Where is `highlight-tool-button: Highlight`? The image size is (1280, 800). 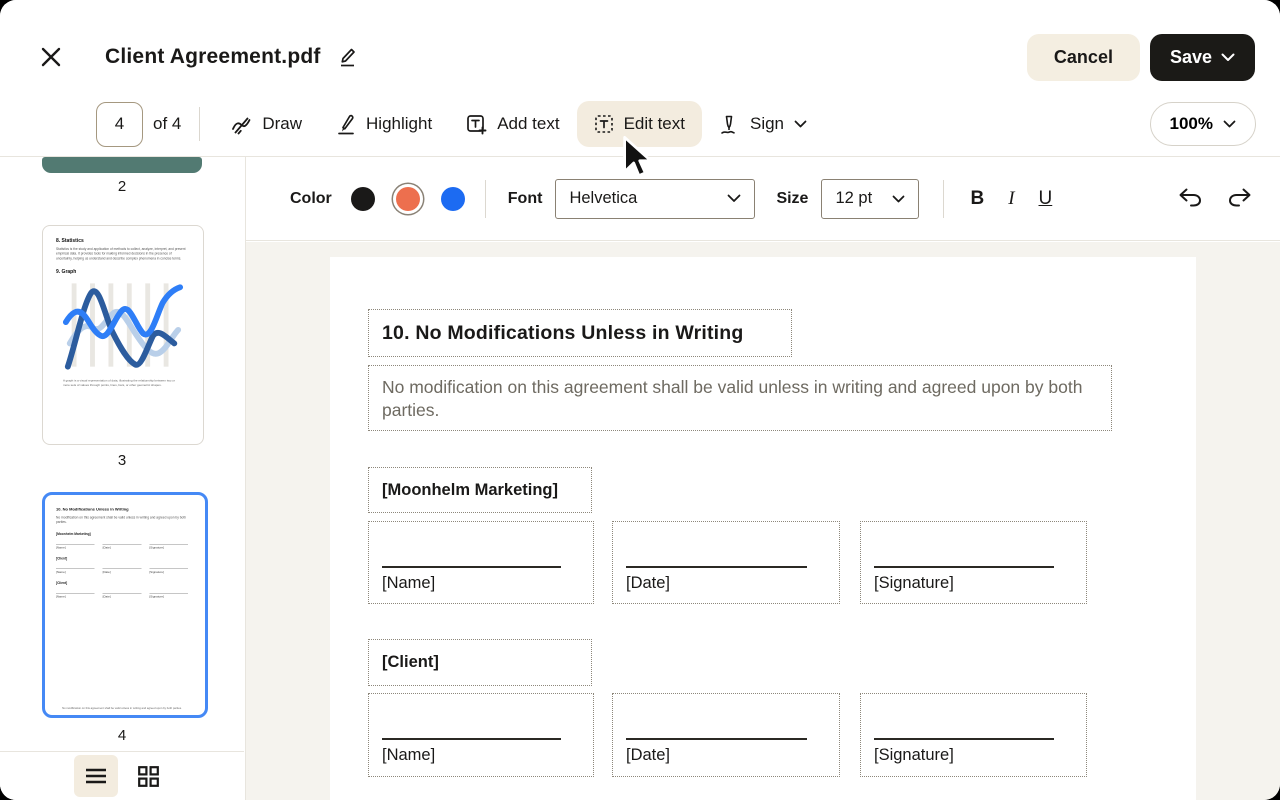
highlight-tool-button: Highlight is located at coordinates (384, 124).